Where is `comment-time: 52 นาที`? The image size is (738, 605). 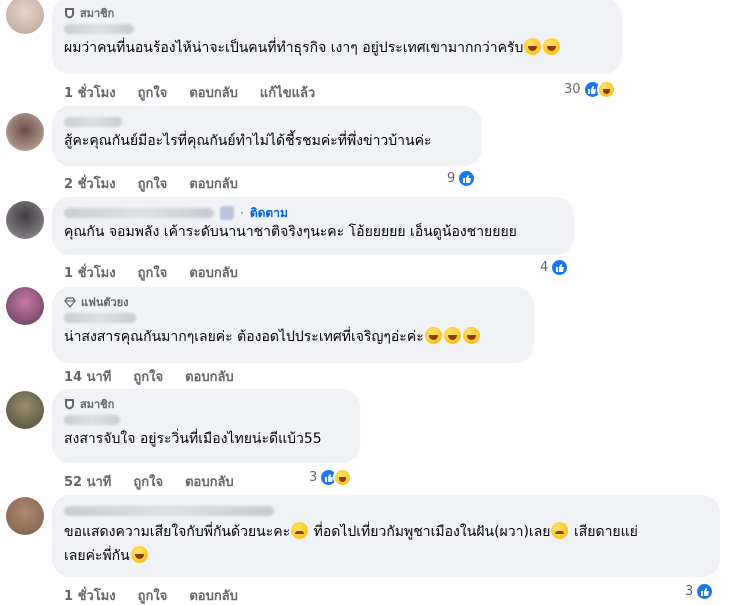
comment-time: 52 นาที is located at coordinates (87, 481).